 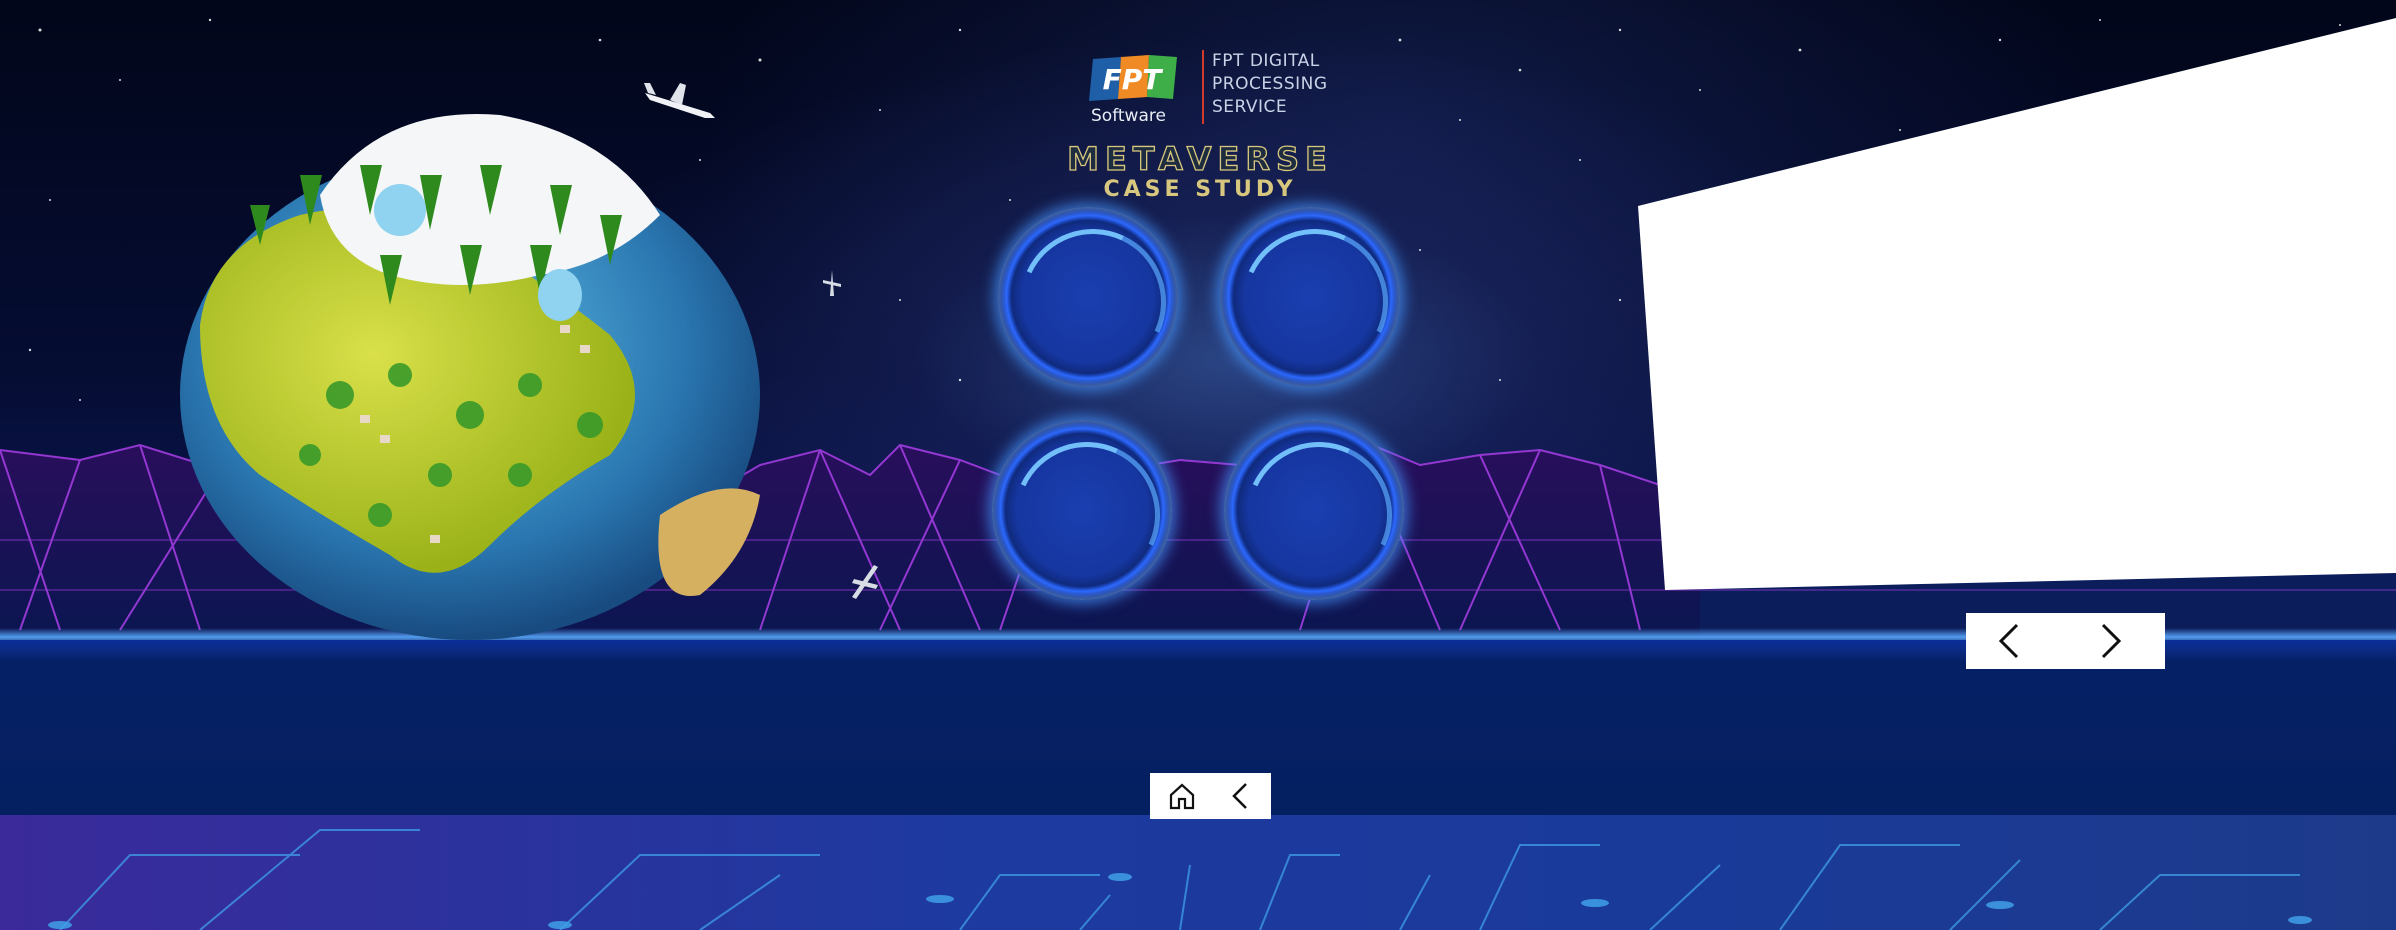 I want to click on panel-nav, so click(x=2065, y=641).